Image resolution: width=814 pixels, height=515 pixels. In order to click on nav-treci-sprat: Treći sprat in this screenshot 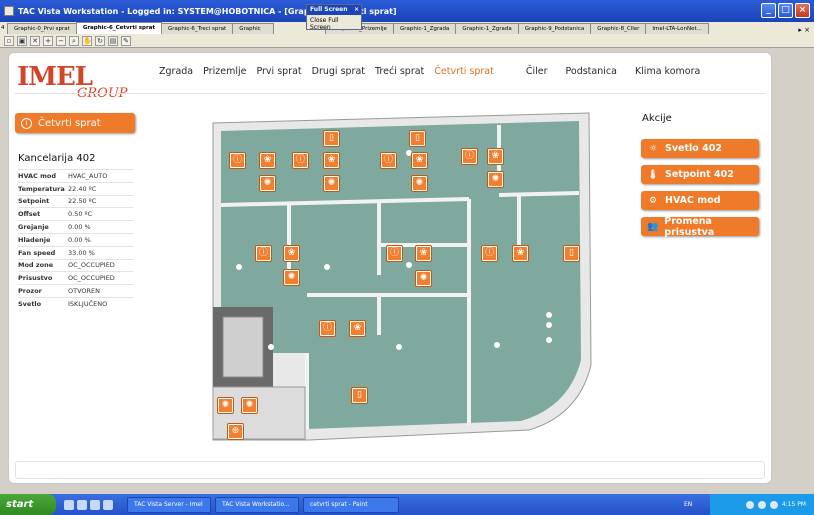, I will do `click(399, 71)`.